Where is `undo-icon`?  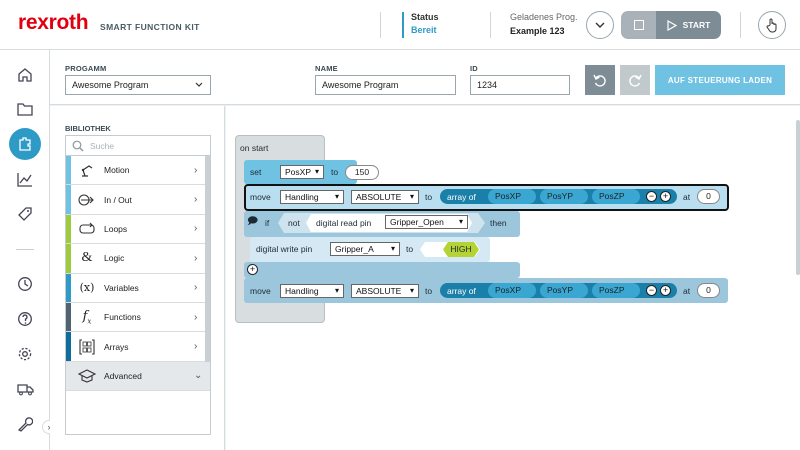
undo-icon is located at coordinates (599, 80).